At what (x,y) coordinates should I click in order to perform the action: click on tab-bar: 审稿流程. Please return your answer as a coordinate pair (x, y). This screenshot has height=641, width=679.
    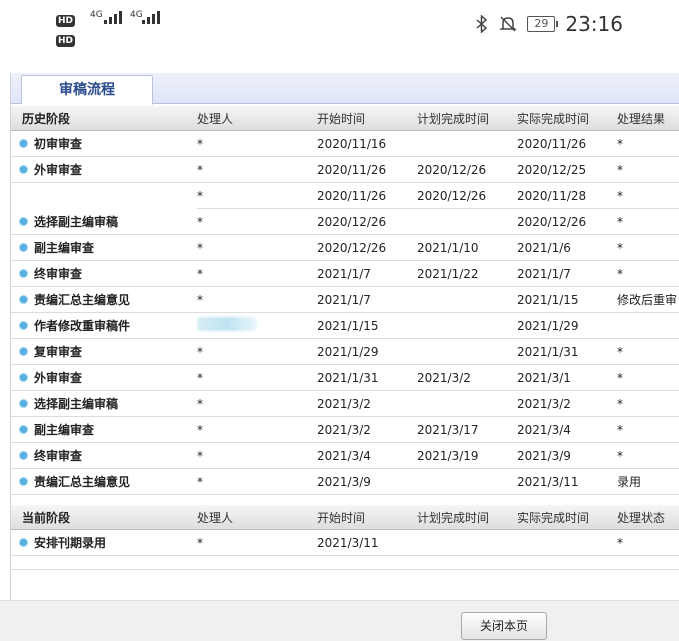
    Looking at the image, I should click on (345, 89).